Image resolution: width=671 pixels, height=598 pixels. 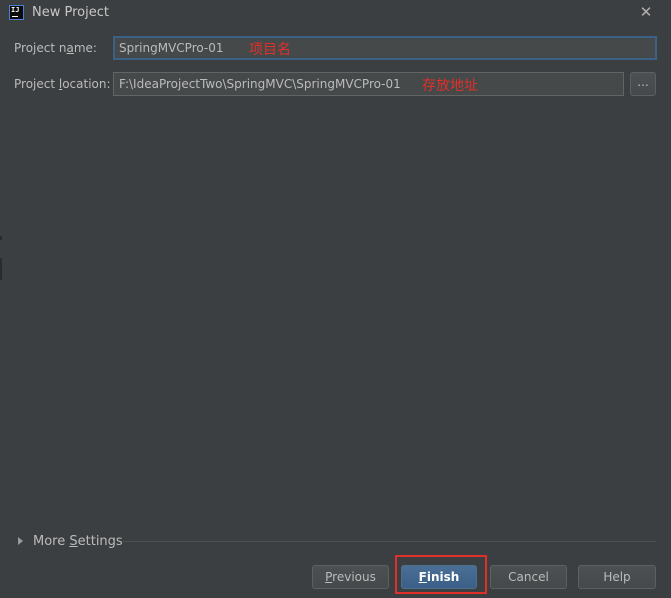 I want to click on project-location-annotation: 存放地址, so click(x=450, y=86).